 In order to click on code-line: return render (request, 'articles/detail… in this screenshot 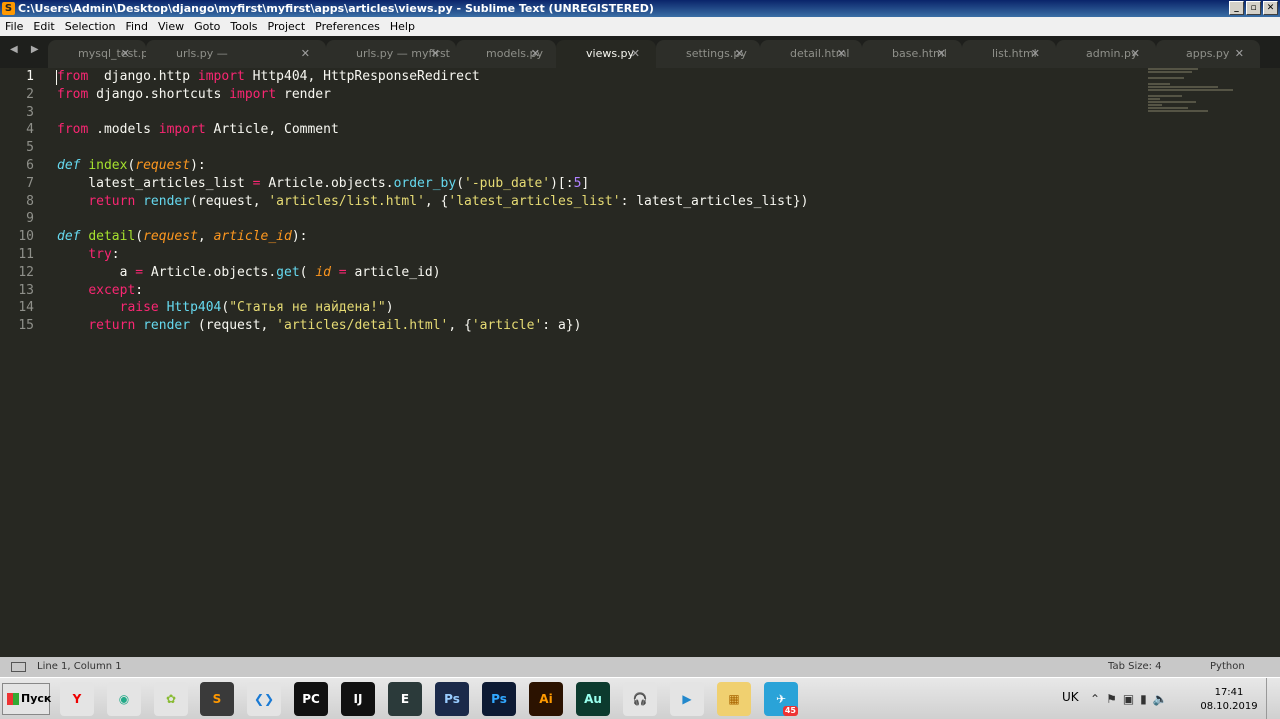, I will do `click(432, 326)`.